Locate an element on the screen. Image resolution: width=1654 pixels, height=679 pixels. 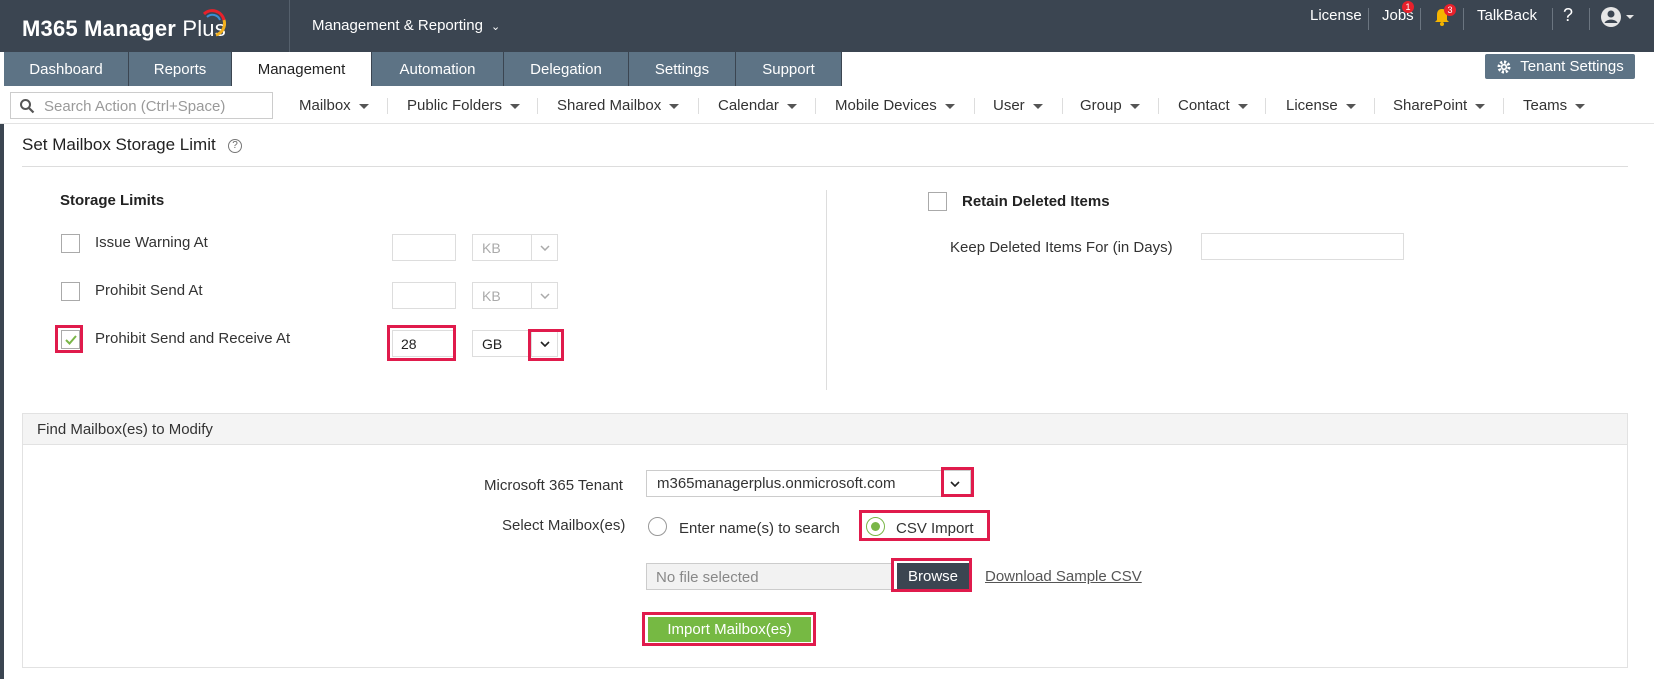
select-mailboxes-label: Select Mailbox(es) is located at coordinates (564, 525).